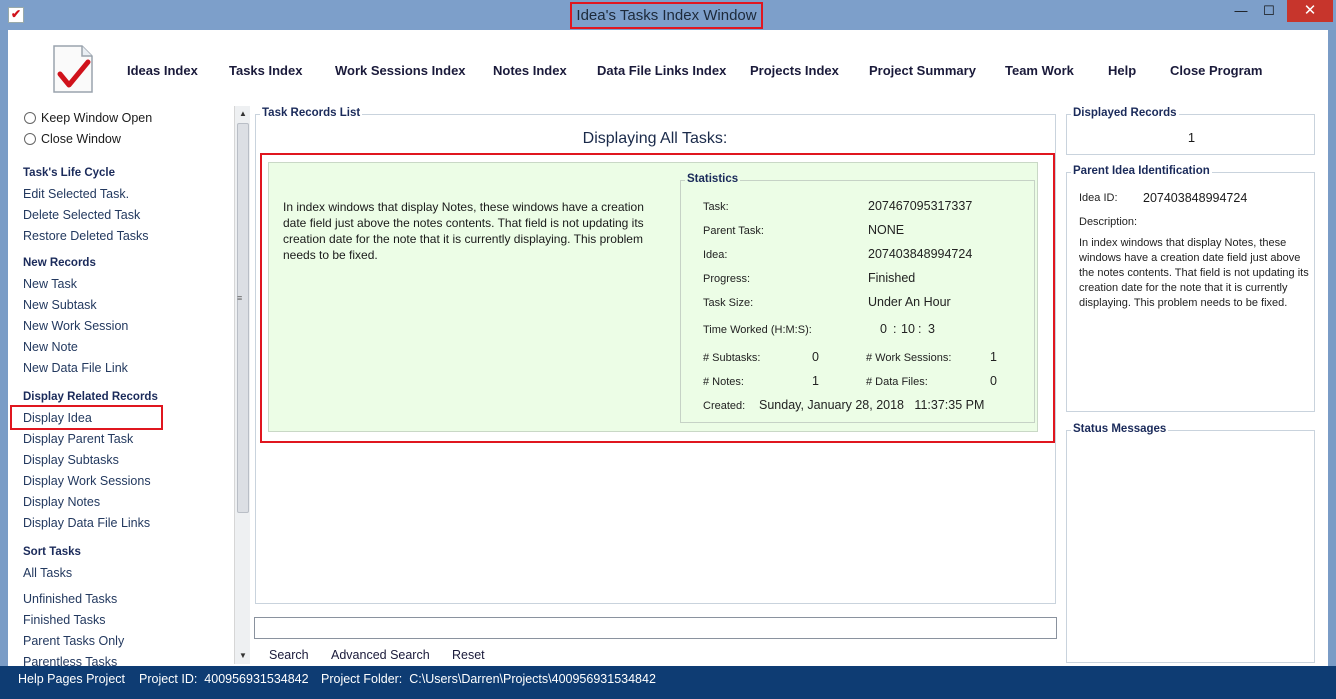 Image resolution: width=1336 pixels, height=699 pixels. Describe the element at coordinates (1195, 198) in the screenshot. I see `idea-id-value: 207403848994724` at that location.